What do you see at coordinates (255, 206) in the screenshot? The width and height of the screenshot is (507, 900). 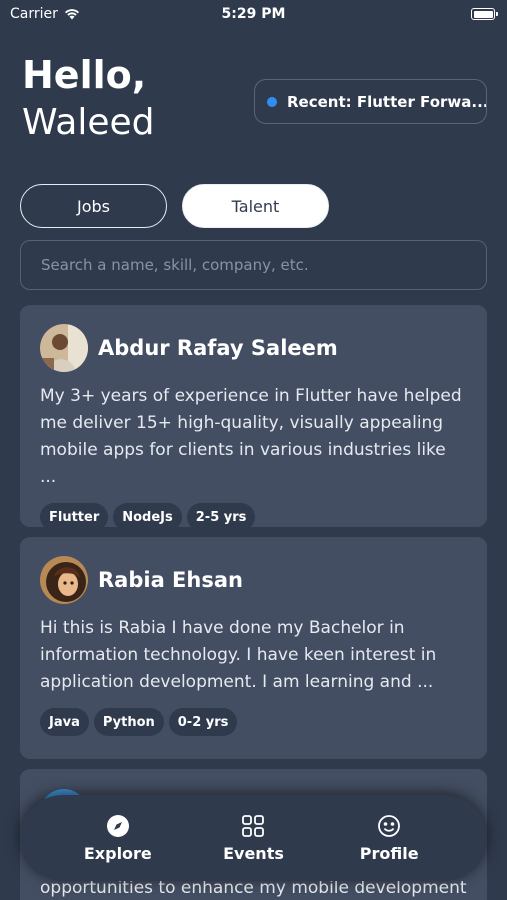 I see `tab-talent: Talent` at bounding box center [255, 206].